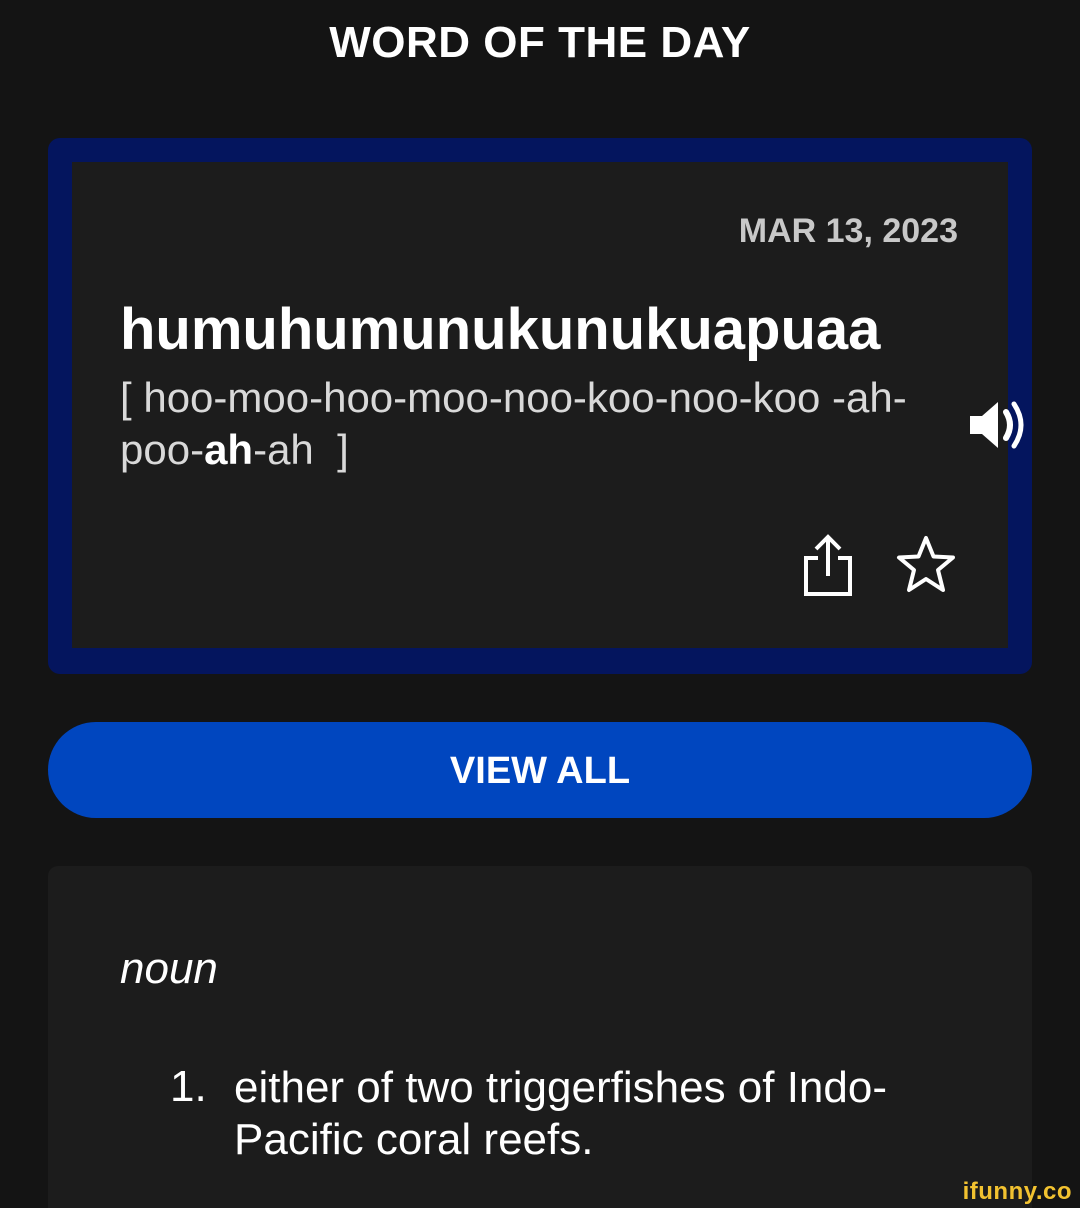 The height and width of the screenshot is (1208, 1080). What do you see at coordinates (169, 968) in the screenshot?
I see `part-of-speech: noun` at bounding box center [169, 968].